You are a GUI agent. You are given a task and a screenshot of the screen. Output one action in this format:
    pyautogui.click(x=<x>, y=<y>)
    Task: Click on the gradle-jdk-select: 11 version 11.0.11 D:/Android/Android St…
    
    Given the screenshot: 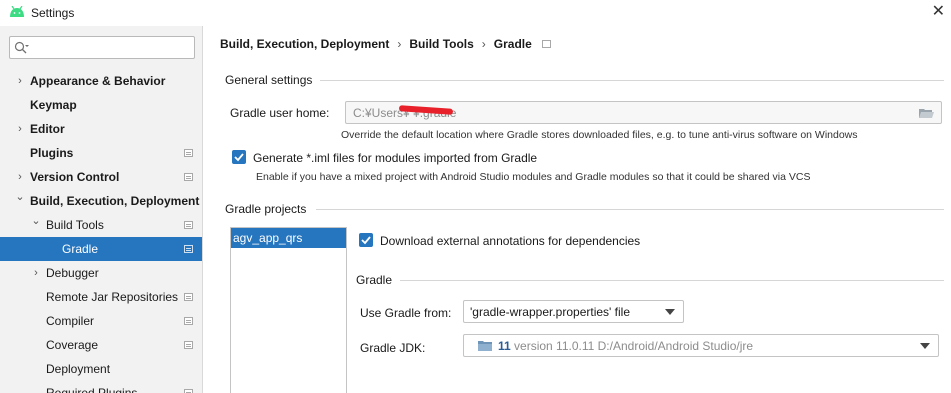 What is the action you would take?
    pyautogui.click(x=701, y=345)
    